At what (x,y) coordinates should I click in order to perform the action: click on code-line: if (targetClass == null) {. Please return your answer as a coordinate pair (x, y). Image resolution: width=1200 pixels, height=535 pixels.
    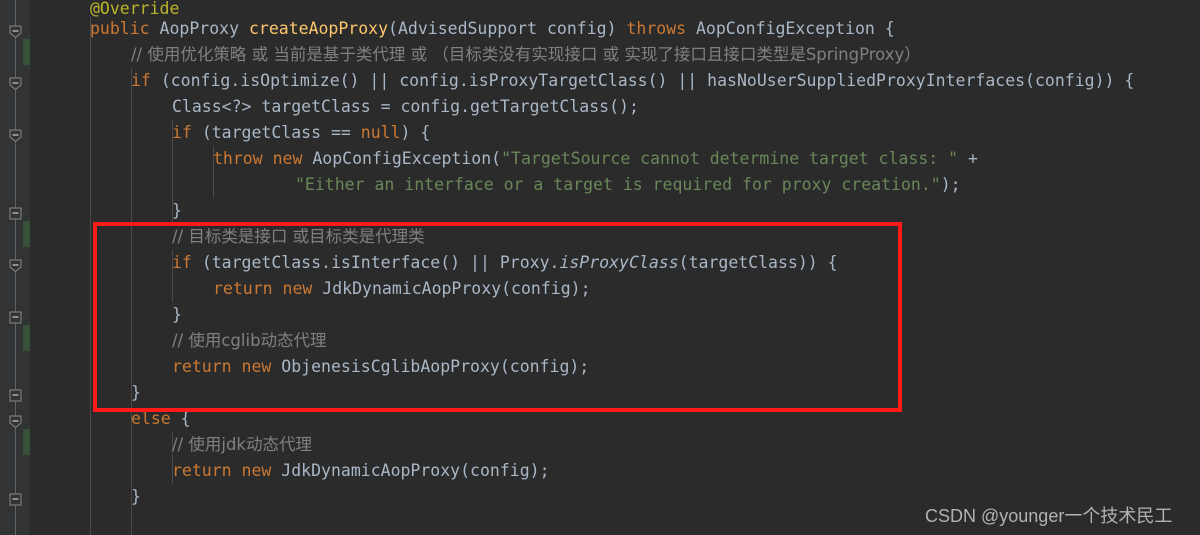
    Looking at the image, I should click on (230, 133).